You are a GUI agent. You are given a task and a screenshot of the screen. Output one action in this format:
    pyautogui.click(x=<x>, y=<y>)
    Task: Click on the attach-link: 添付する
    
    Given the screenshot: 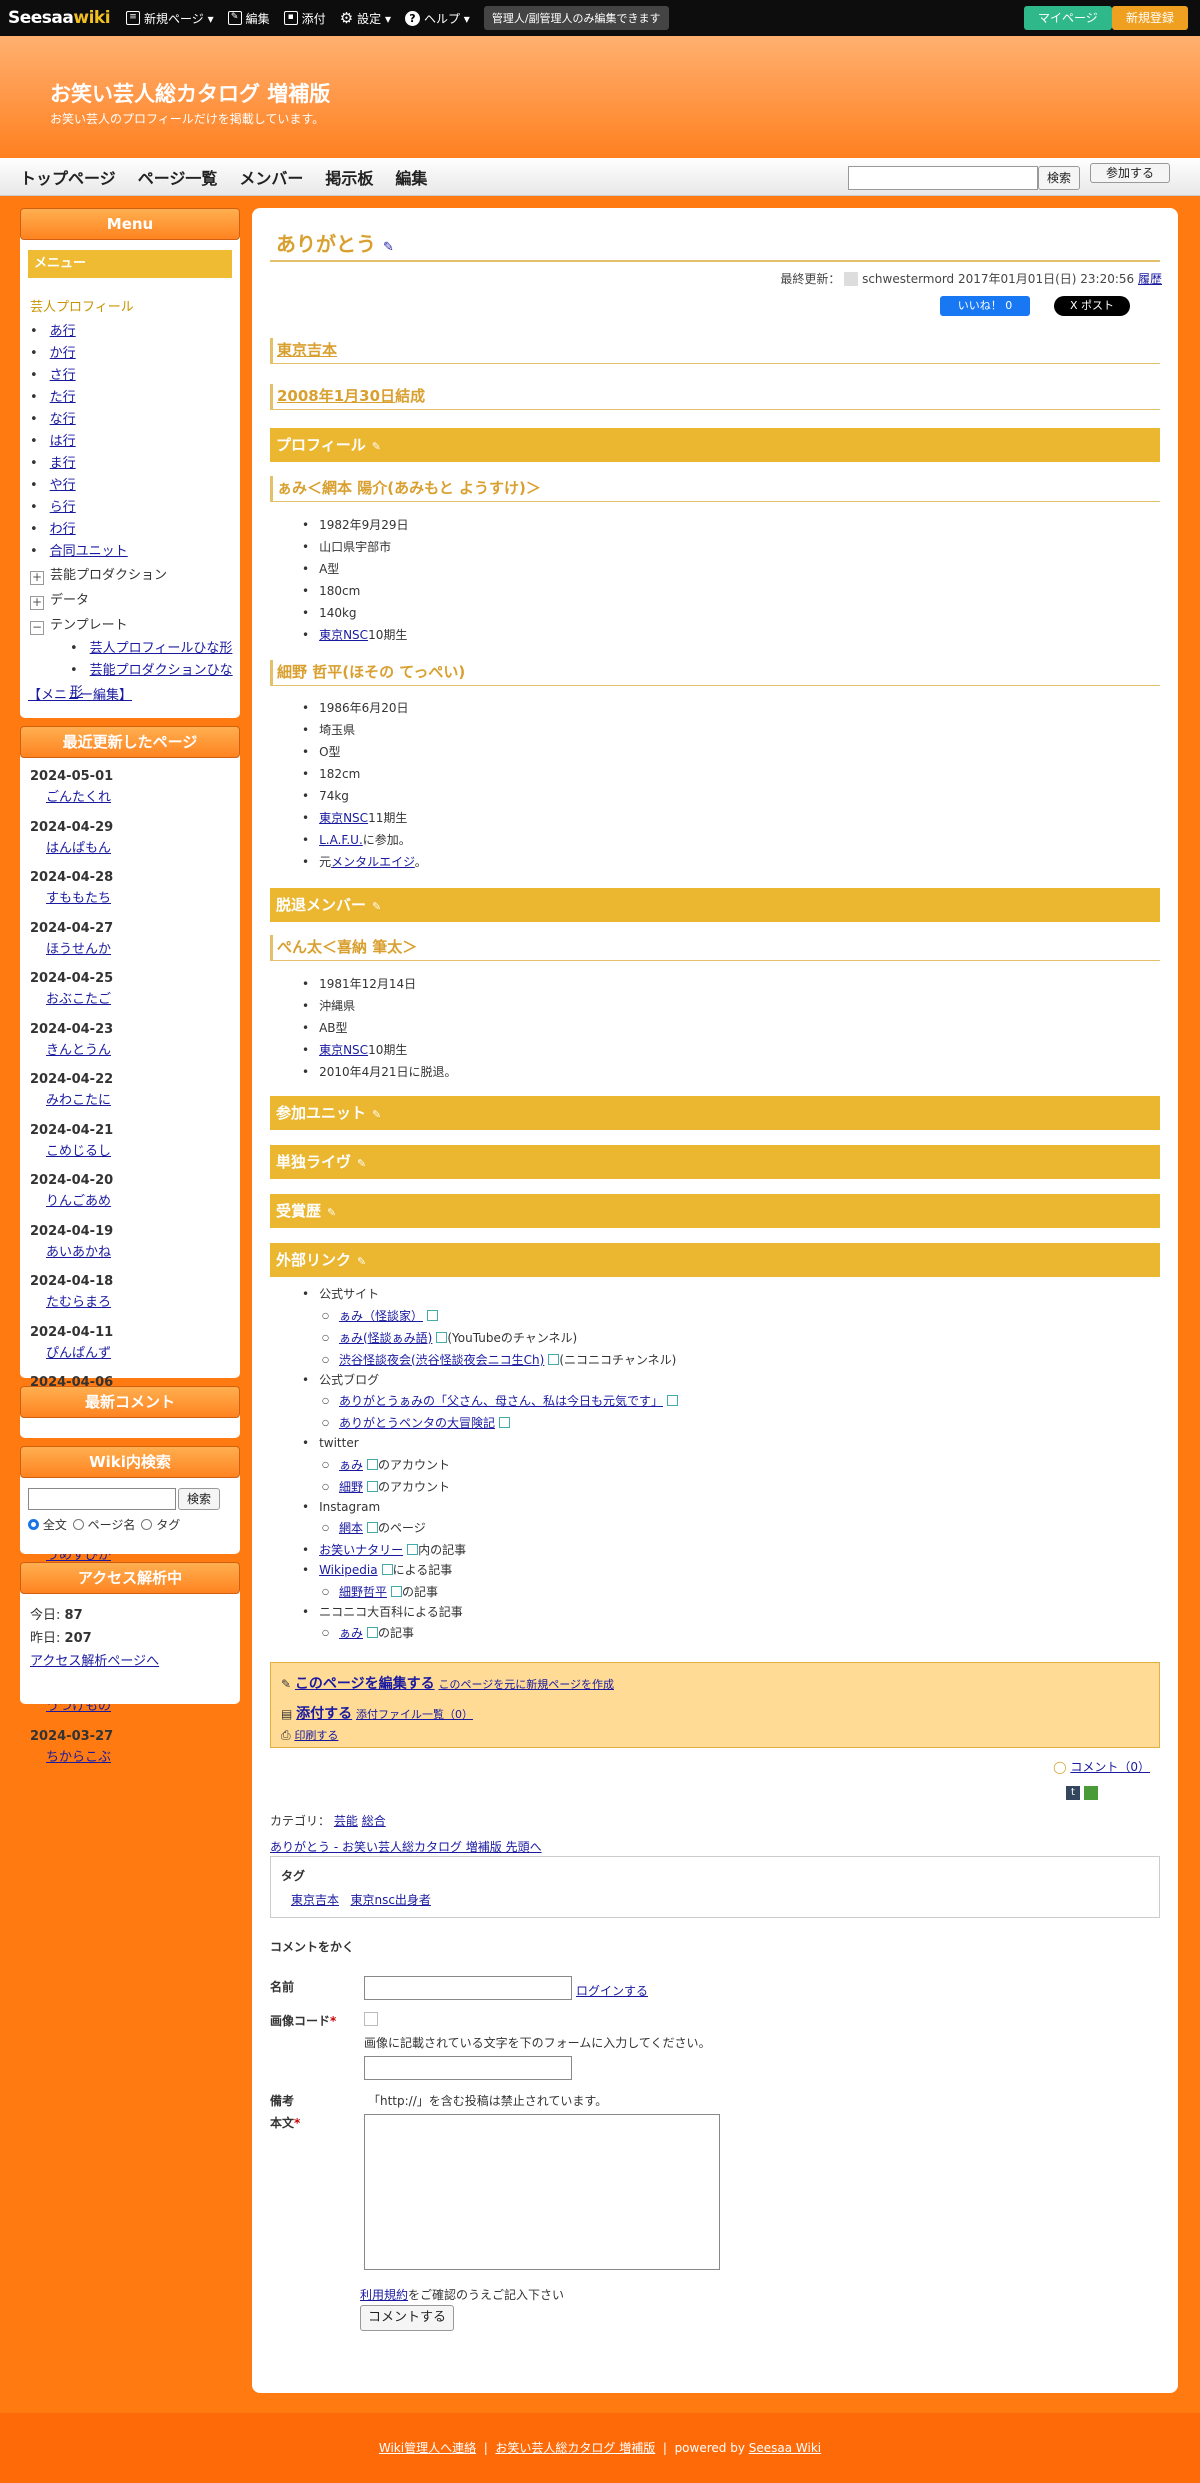 What is the action you would take?
    pyautogui.click(x=324, y=1714)
    